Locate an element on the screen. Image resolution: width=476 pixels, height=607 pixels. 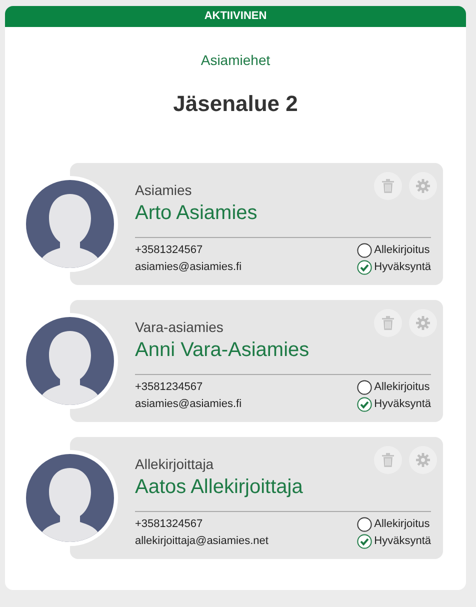
page-title: Jäsenalue 2 is located at coordinates (235, 104).